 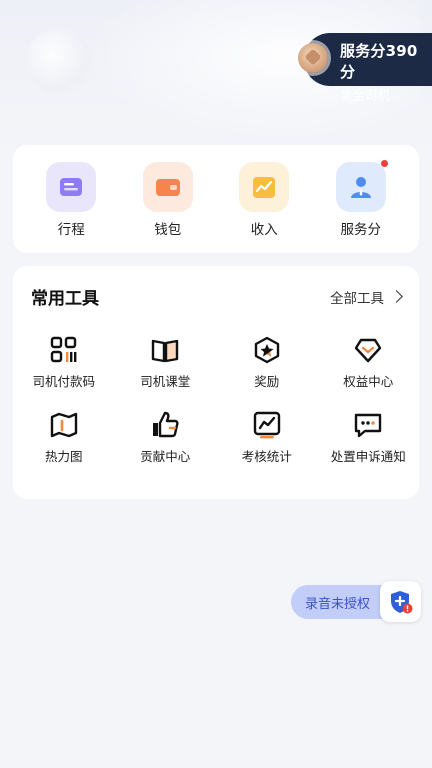 What do you see at coordinates (168, 230) in the screenshot?
I see `quick-action-label: 钱包` at bounding box center [168, 230].